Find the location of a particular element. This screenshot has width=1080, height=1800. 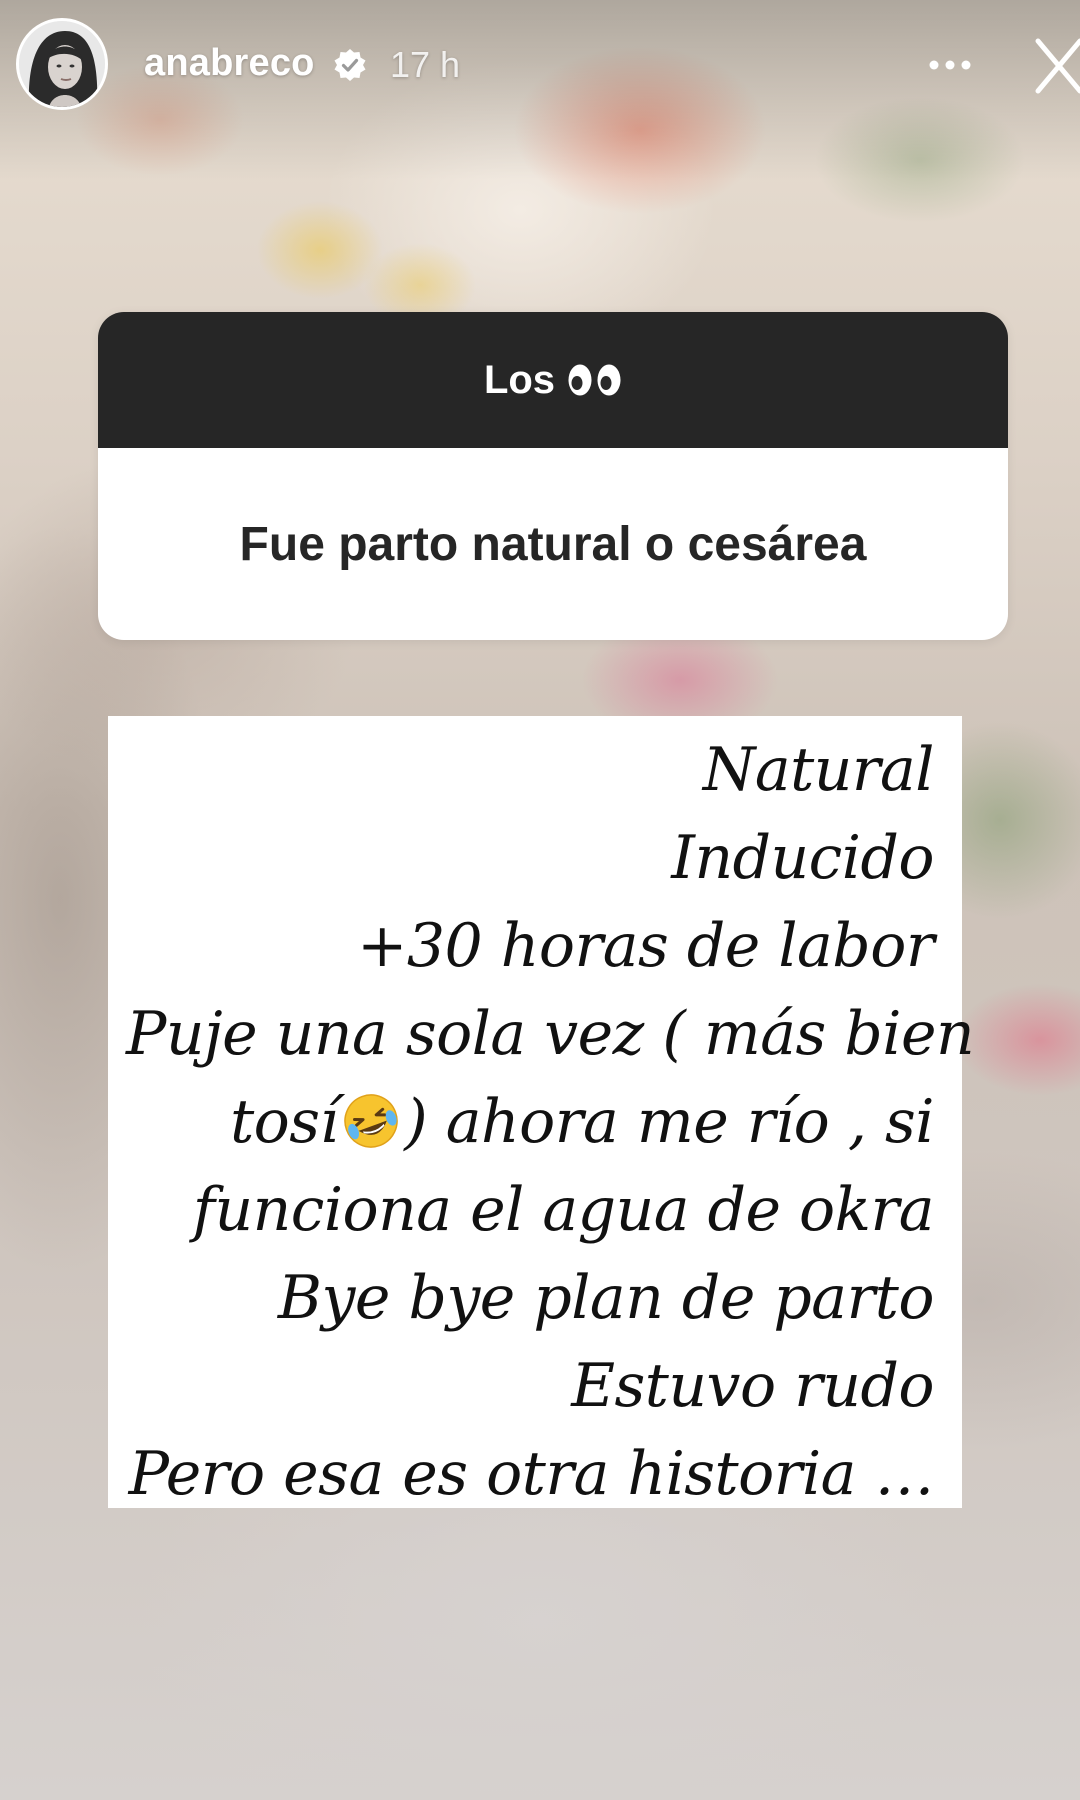

answer-line: Estuvo rudo is located at coordinates (752, 1386).